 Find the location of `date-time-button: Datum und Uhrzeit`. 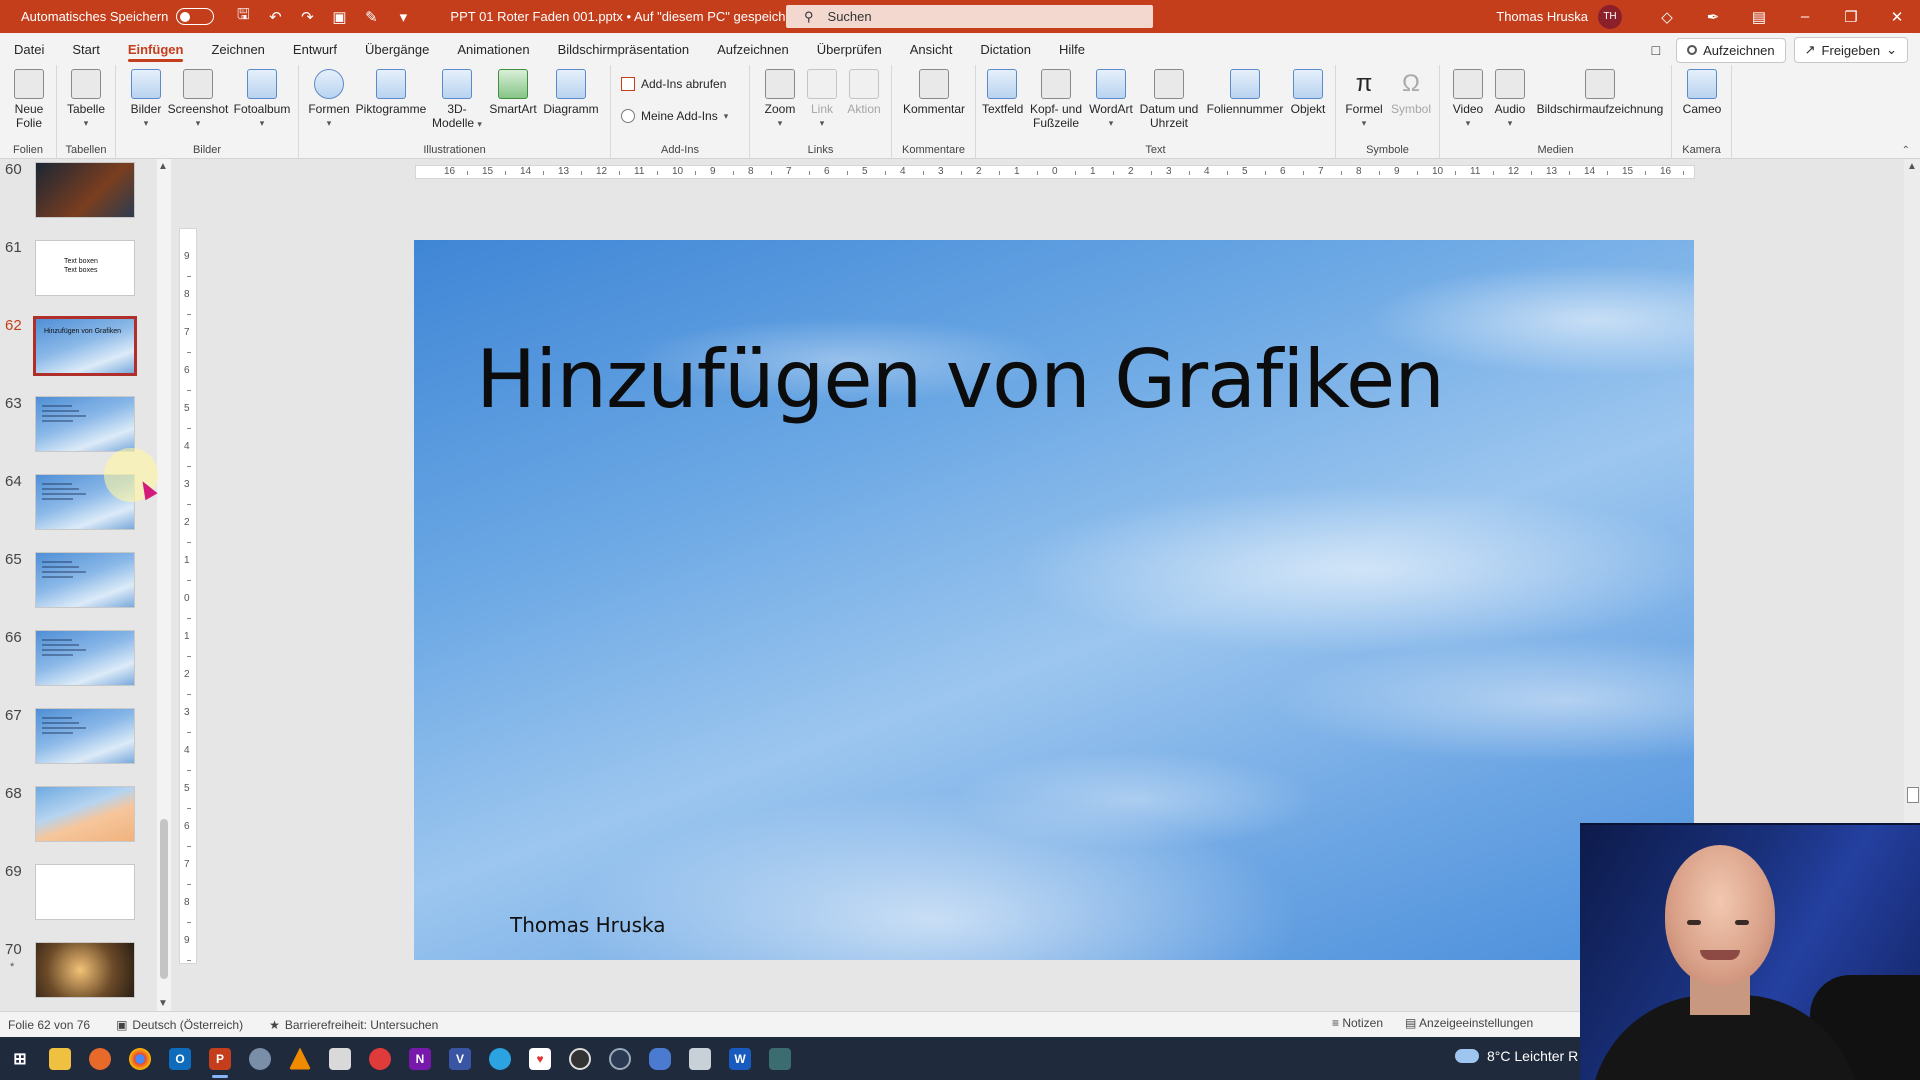

date-time-button: Datum und Uhrzeit is located at coordinates (1169, 99).